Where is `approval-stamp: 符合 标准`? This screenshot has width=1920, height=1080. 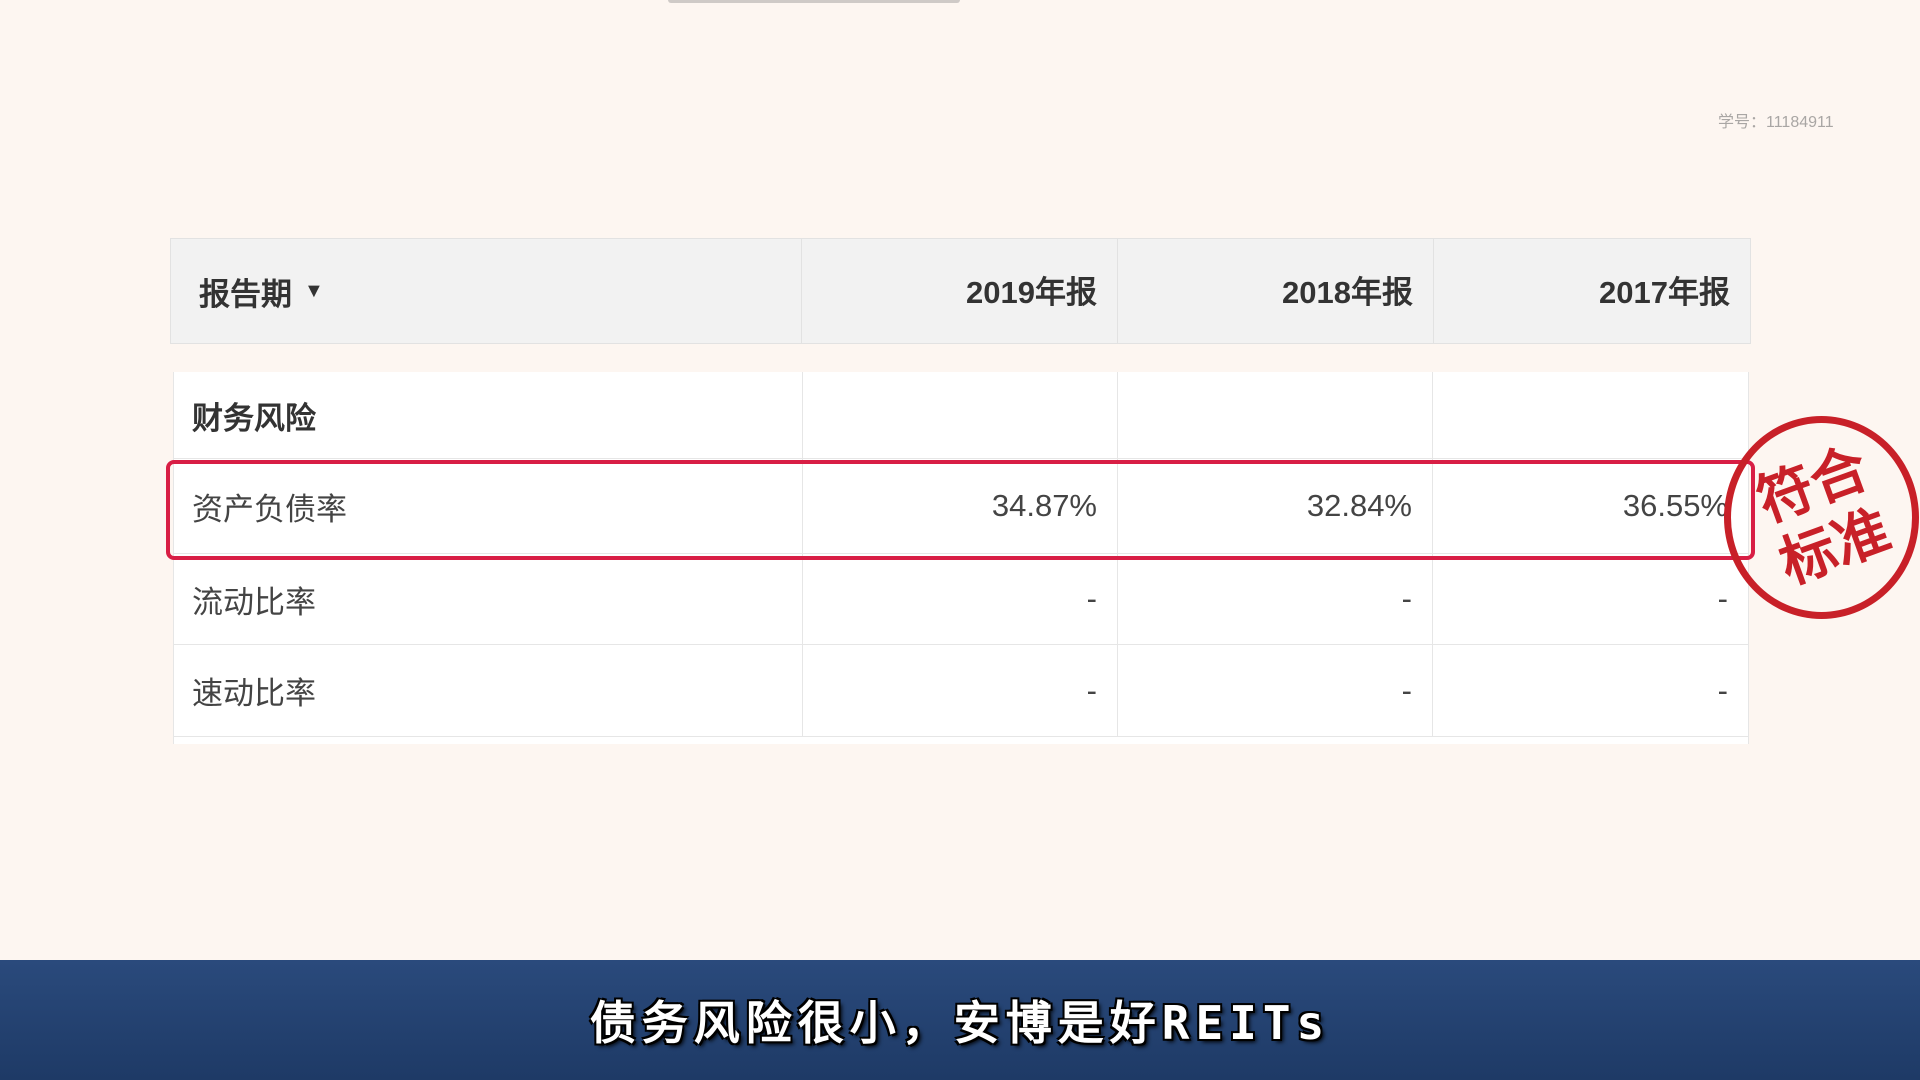 approval-stamp: 符合 标准 is located at coordinates (1821, 517).